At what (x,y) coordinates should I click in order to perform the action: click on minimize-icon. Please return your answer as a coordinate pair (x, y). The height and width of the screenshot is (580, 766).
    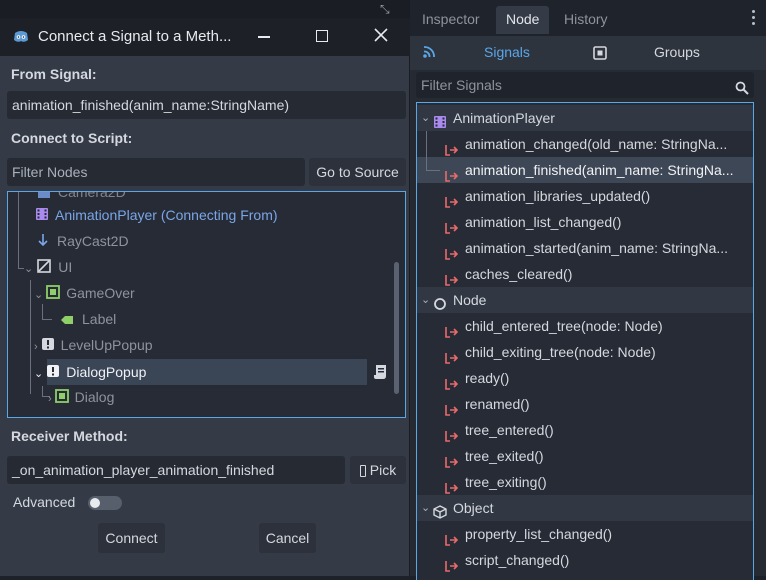
    Looking at the image, I should click on (264, 37).